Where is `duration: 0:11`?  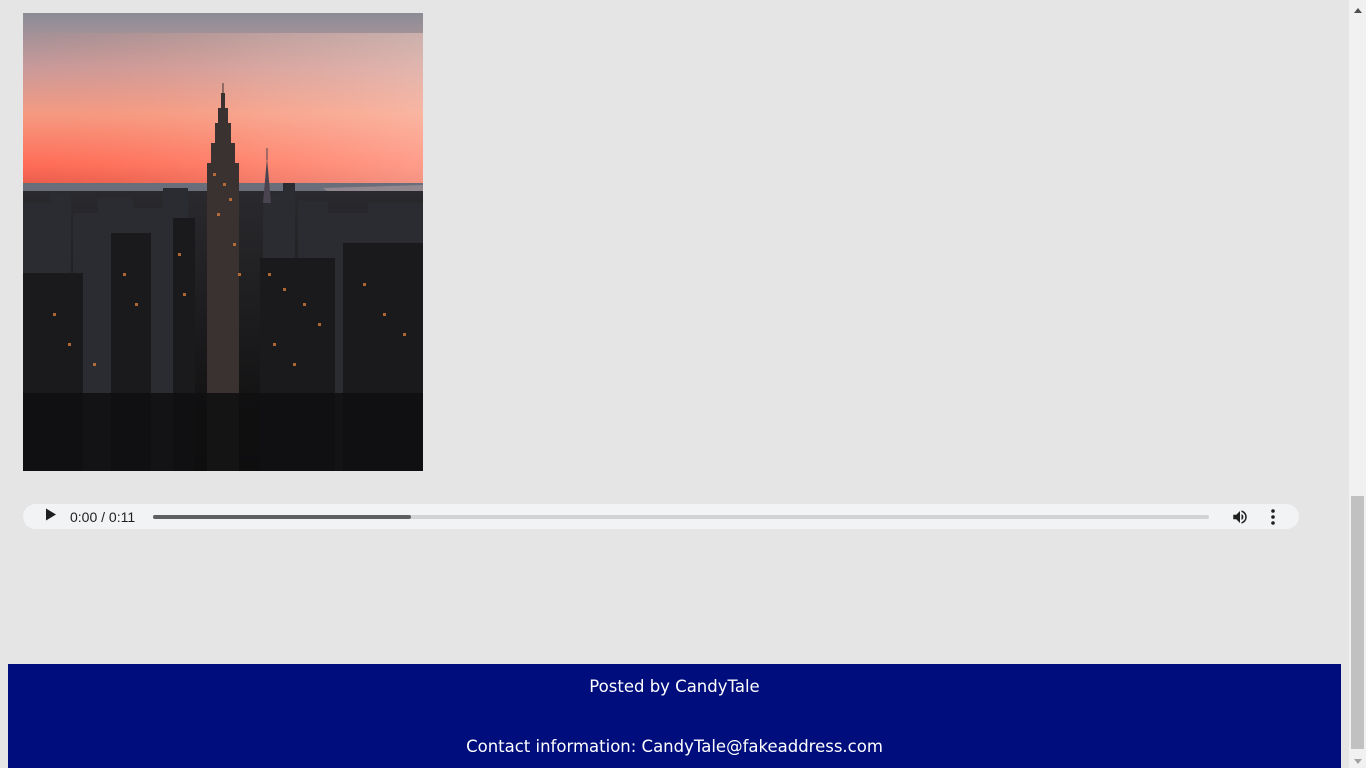 duration: 0:11 is located at coordinates (122, 516).